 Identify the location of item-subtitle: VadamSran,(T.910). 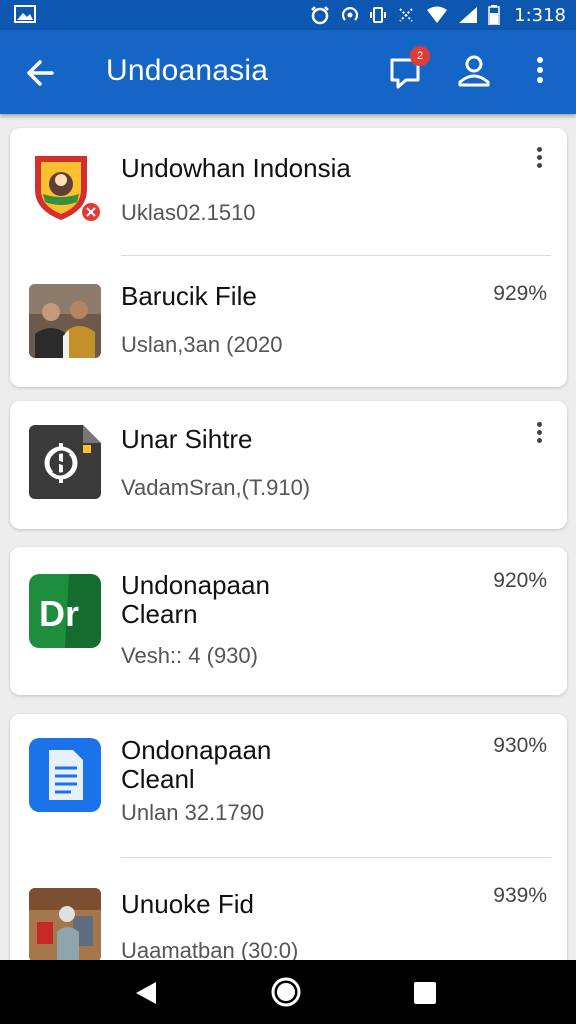
(216, 487).